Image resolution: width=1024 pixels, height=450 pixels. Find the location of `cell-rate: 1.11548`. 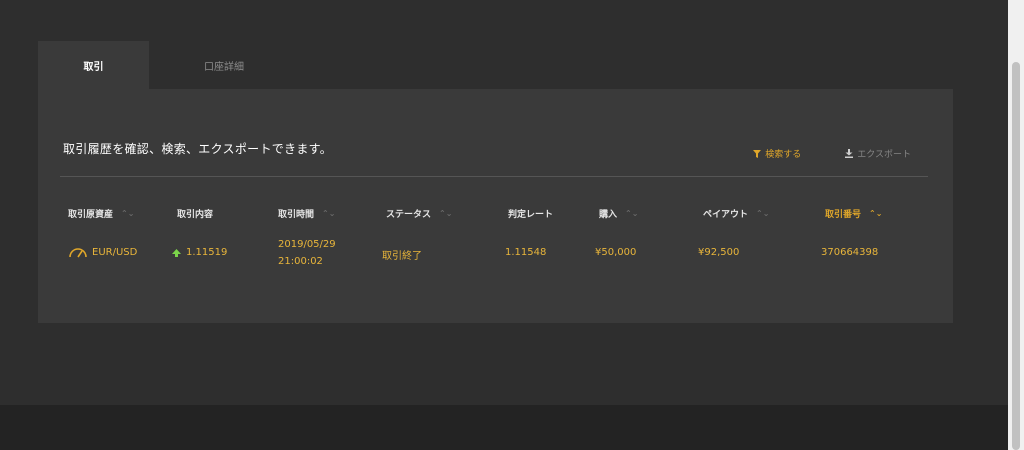

cell-rate: 1.11548 is located at coordinates (526, 252).